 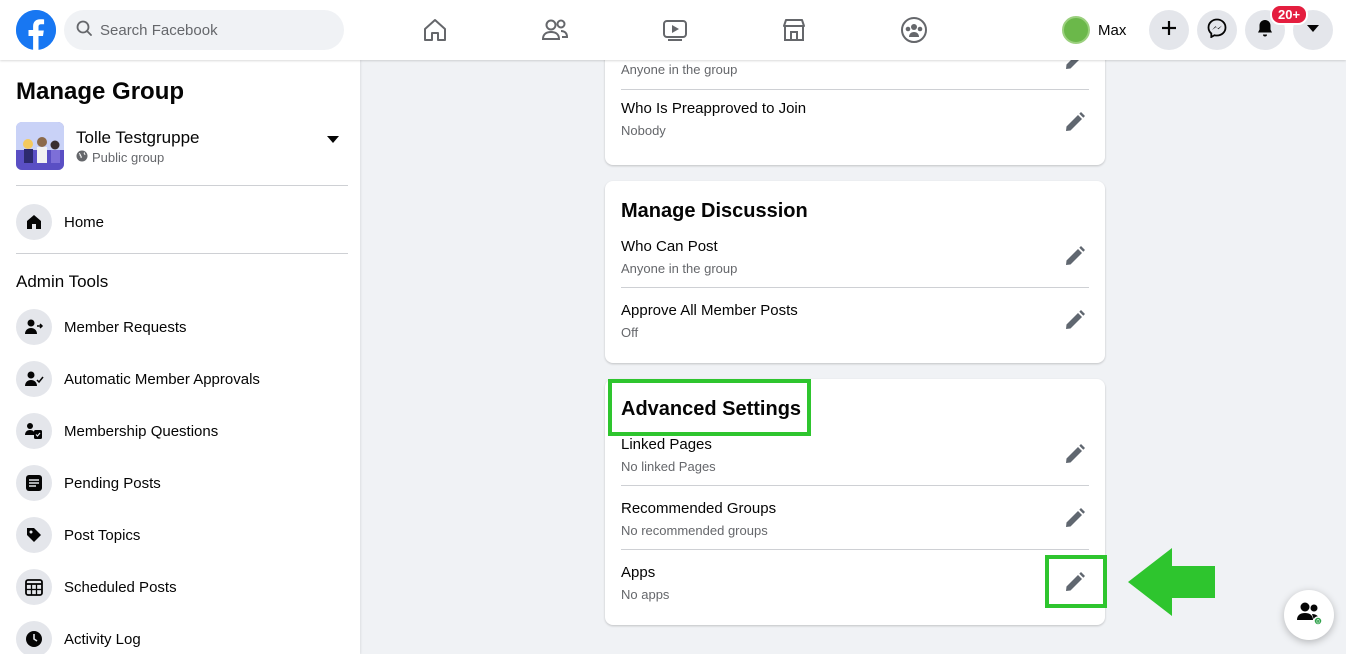 What do you see at coordinates (714, 108) in the screenshot?
I see `setting-title: Who Is Preapproved to Join` at bounding box center [714, 108].